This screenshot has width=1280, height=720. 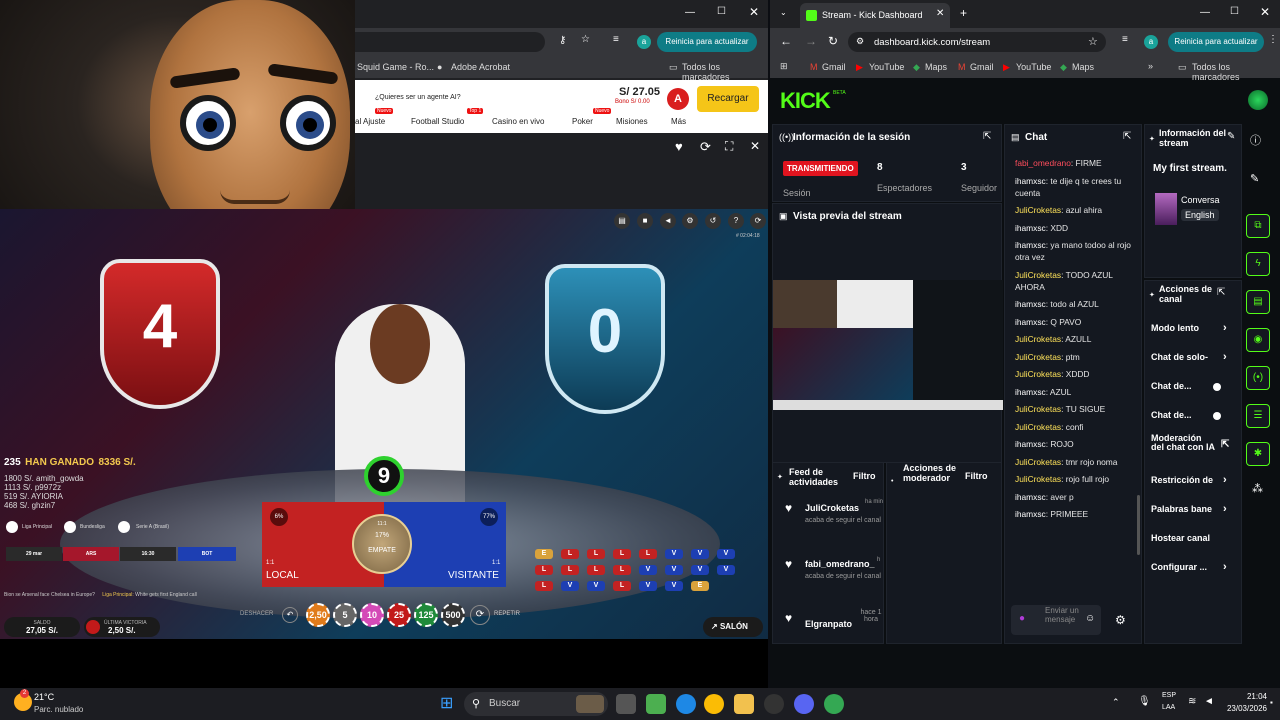 I want to click on user-avatar, so click(x=1258, y=100).